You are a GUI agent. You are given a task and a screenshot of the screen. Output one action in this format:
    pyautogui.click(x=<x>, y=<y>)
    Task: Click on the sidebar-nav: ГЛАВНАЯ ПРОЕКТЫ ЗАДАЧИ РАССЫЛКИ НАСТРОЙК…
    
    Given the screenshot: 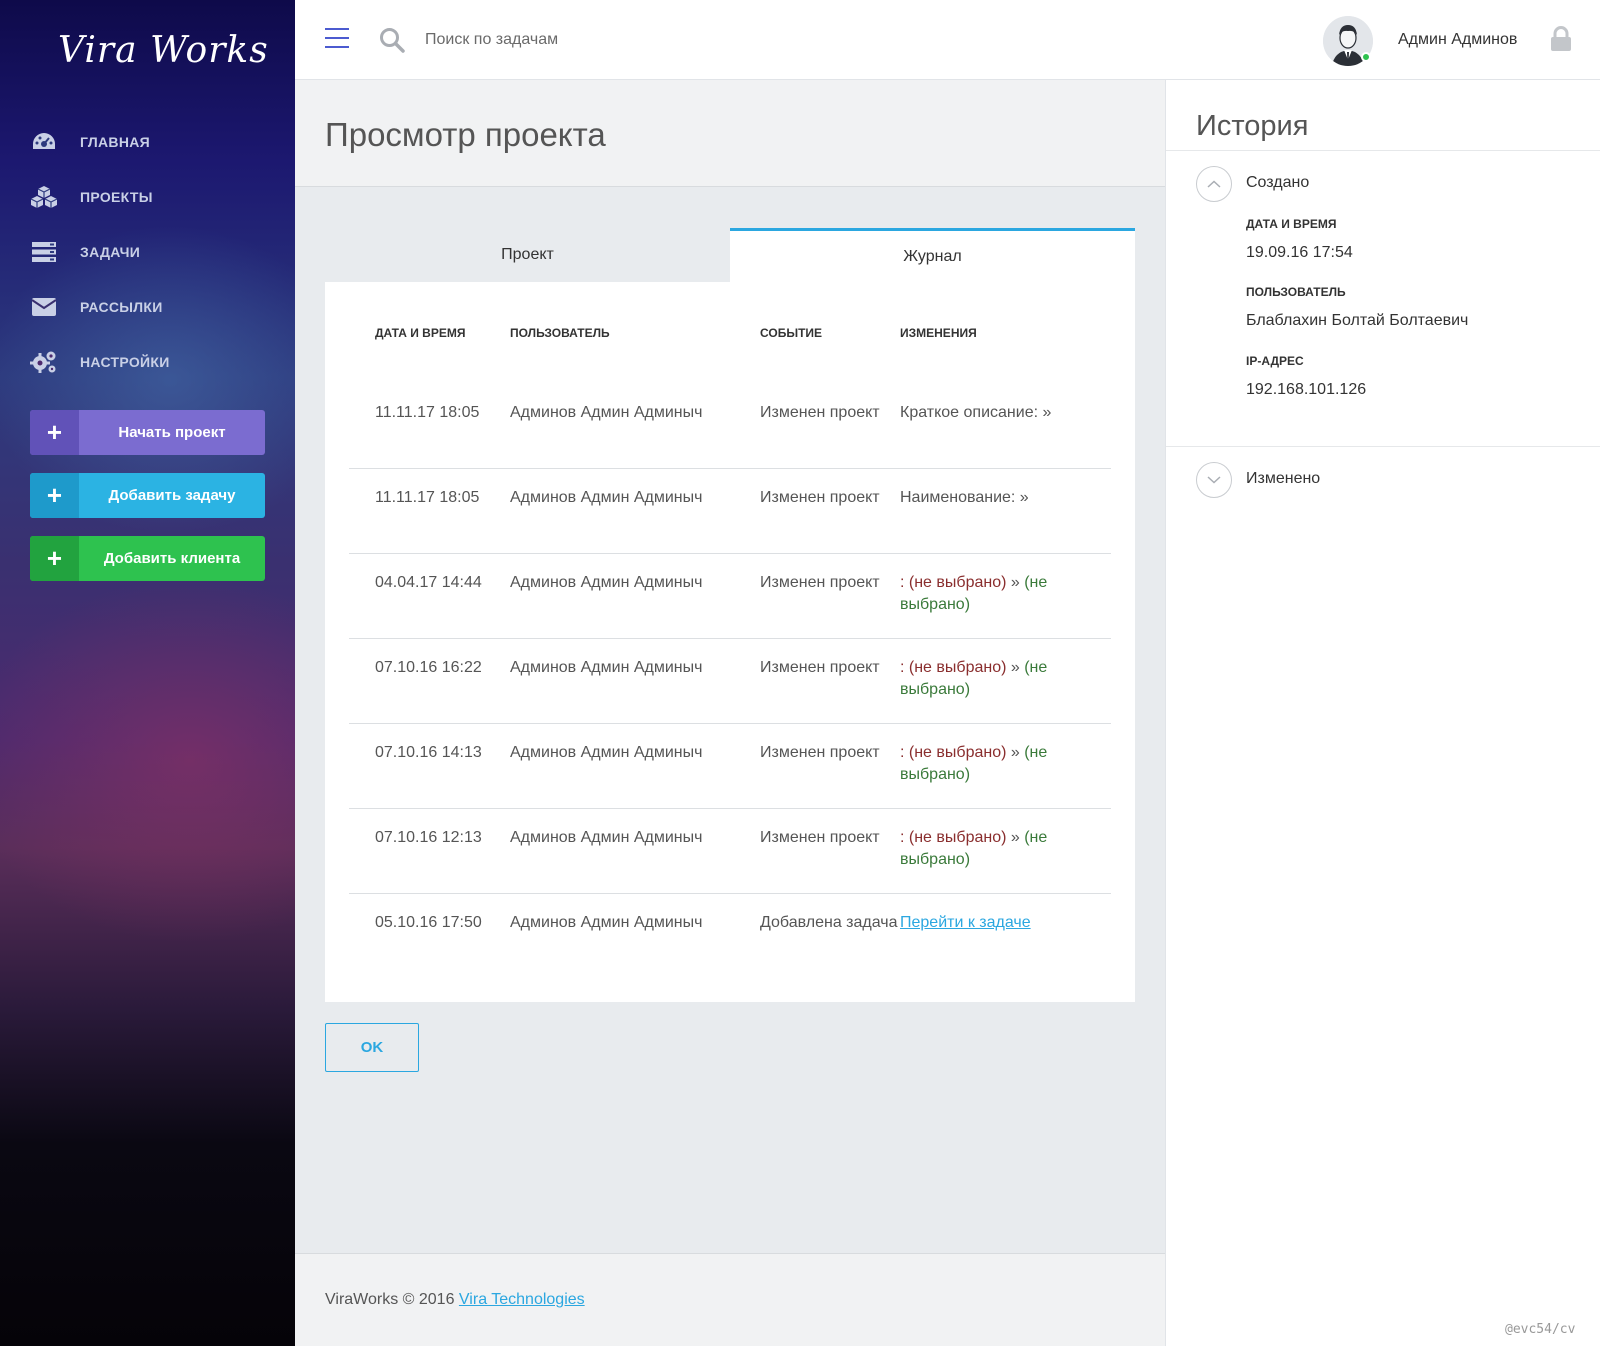 What is the action you would take?
    pyautogui.click(x=150, y=251)
    